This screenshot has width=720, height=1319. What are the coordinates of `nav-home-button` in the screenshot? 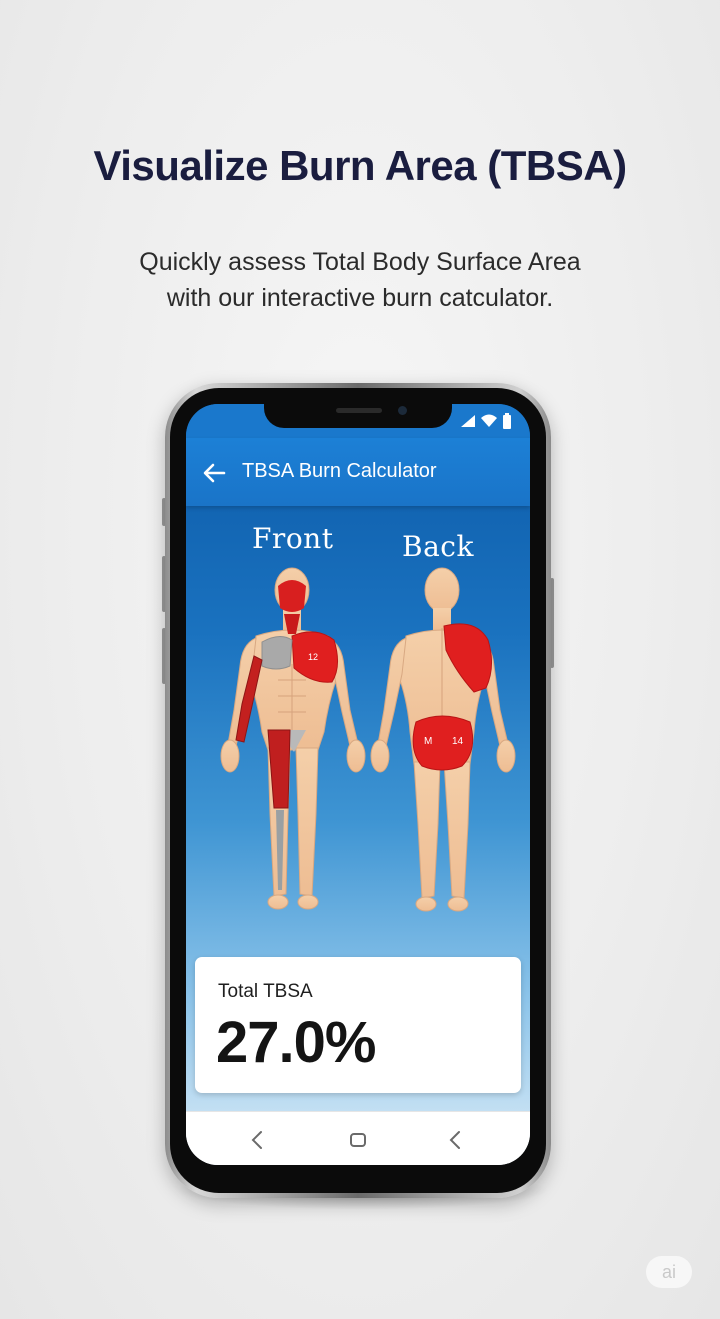 It's located at (358, 1140).